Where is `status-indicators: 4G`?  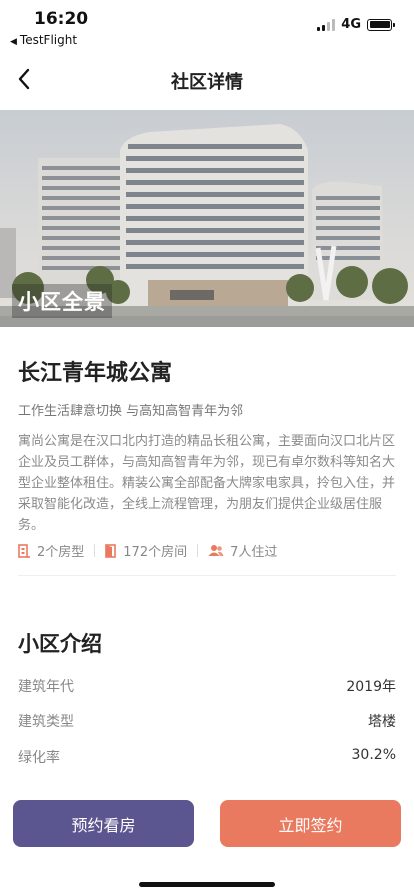
status-indicators: 4G is located at coordinates (356, 24).